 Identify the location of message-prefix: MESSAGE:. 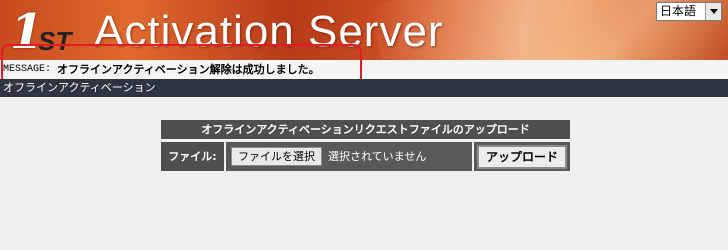
(27, 69).